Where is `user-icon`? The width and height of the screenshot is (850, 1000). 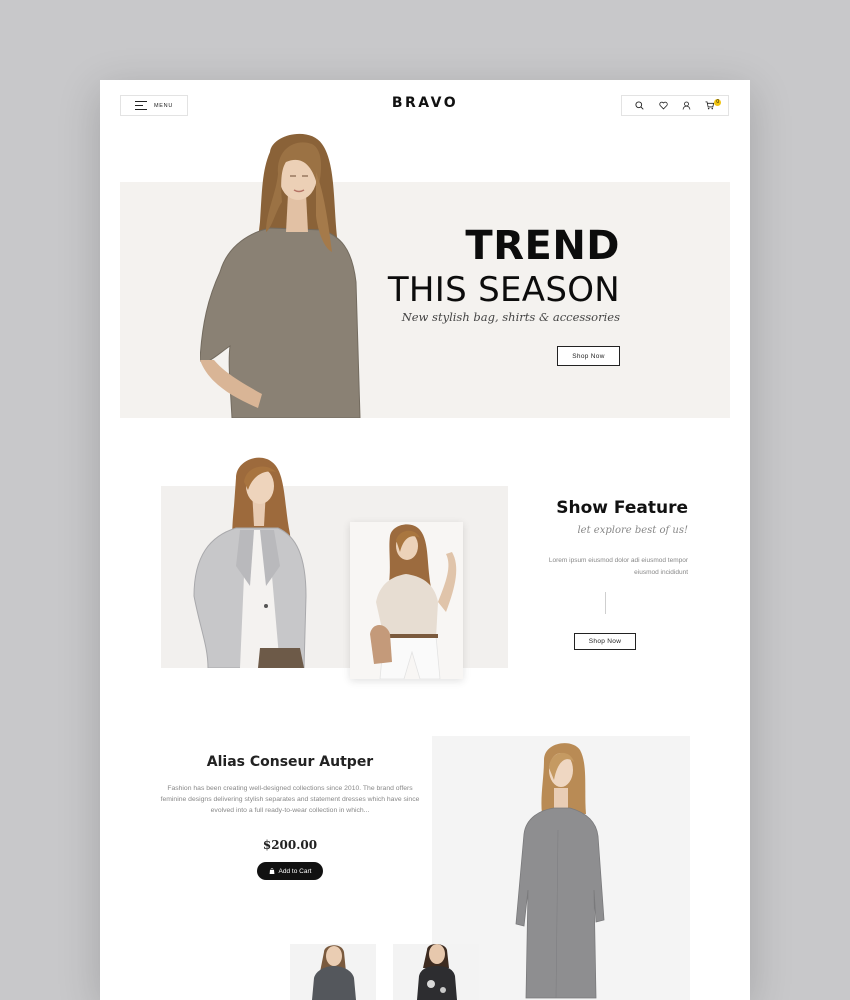 user-icon is located at coordinates (687, 106).